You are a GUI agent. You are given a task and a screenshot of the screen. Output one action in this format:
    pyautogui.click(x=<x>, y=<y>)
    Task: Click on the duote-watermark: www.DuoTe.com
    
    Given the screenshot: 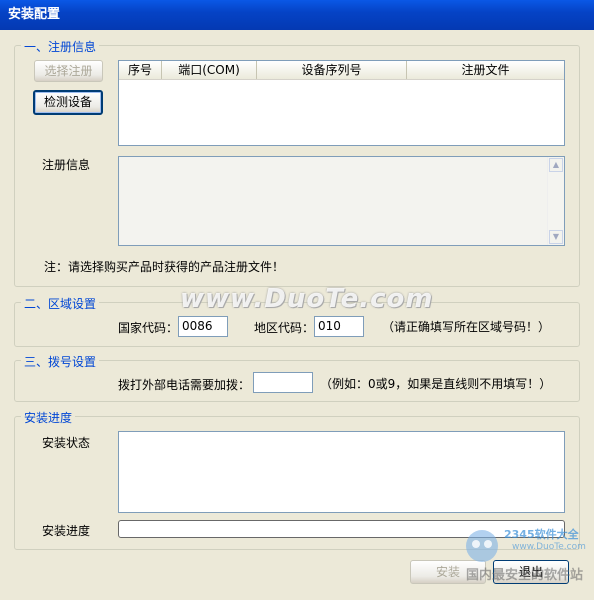 What is the action you would take?
    pyautogui.click(x=307, y=299)
    